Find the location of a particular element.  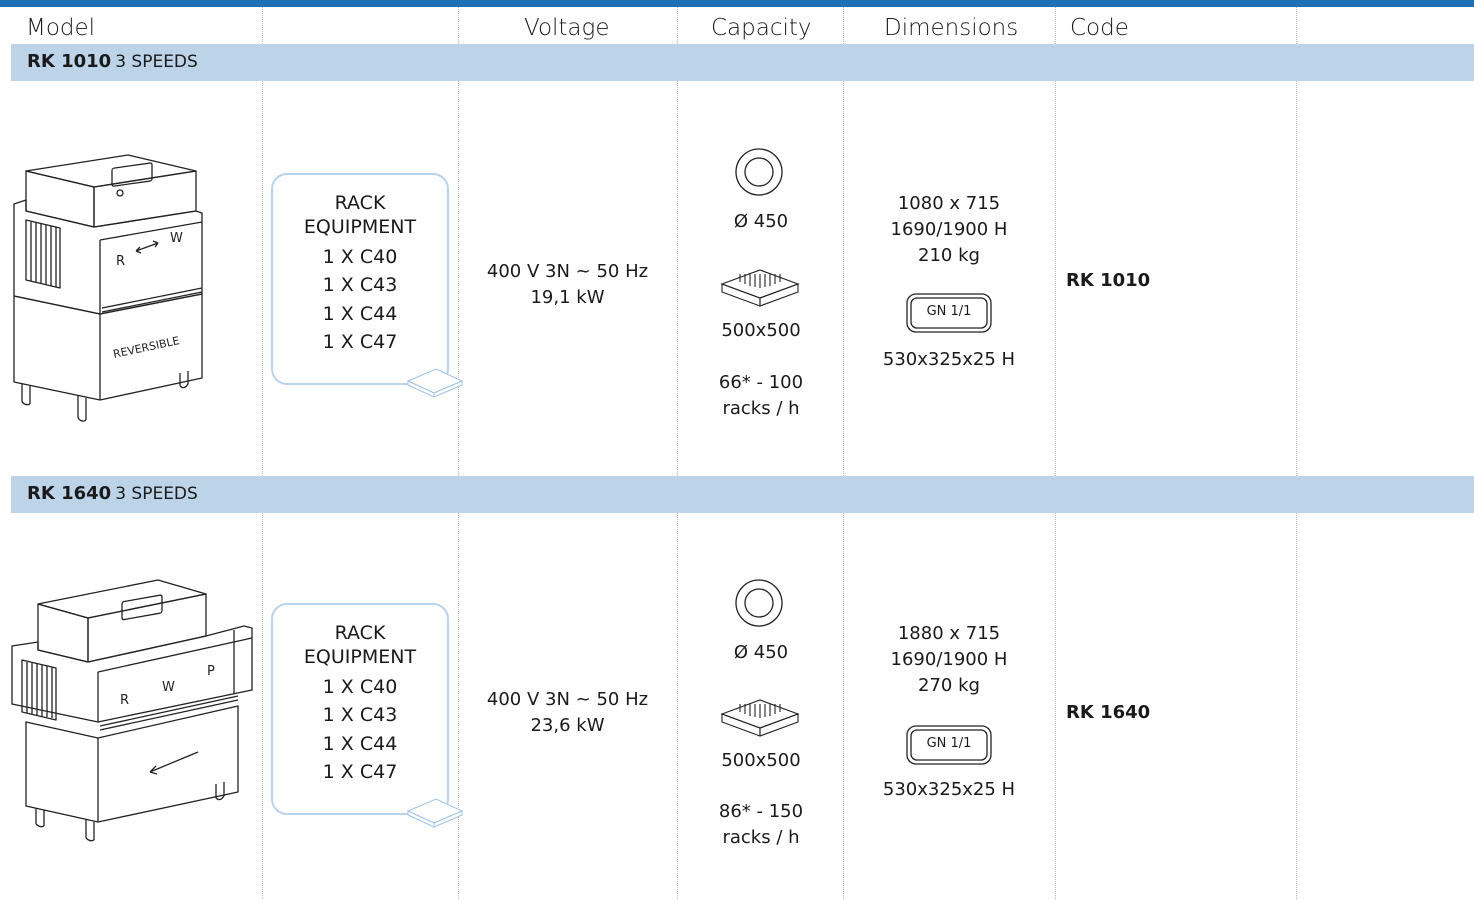

section-band-rk1640: RK 1640 3 SPEEDS is located at coordinates (742, 494).